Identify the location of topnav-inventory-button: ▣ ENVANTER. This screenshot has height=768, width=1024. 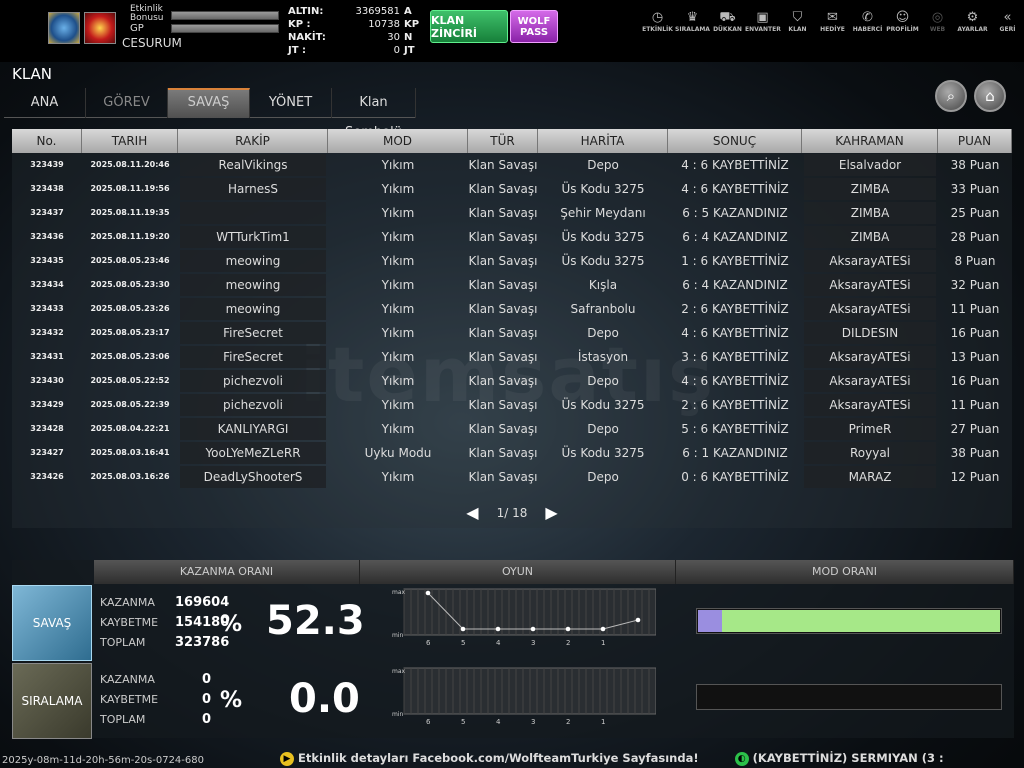
(763, 25).